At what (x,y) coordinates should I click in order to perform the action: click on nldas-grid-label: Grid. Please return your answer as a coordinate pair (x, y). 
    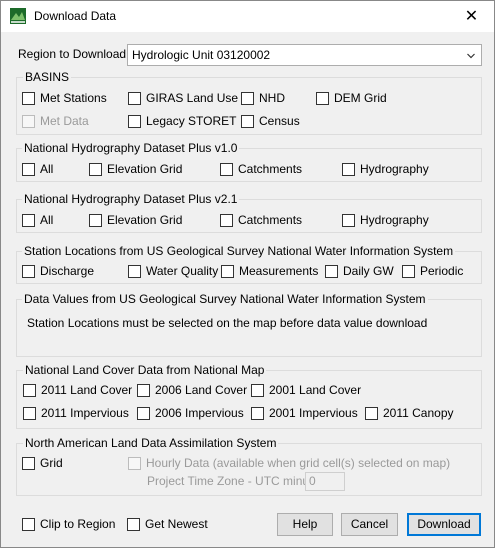
    Looking at the image, I should click on (51, 463).